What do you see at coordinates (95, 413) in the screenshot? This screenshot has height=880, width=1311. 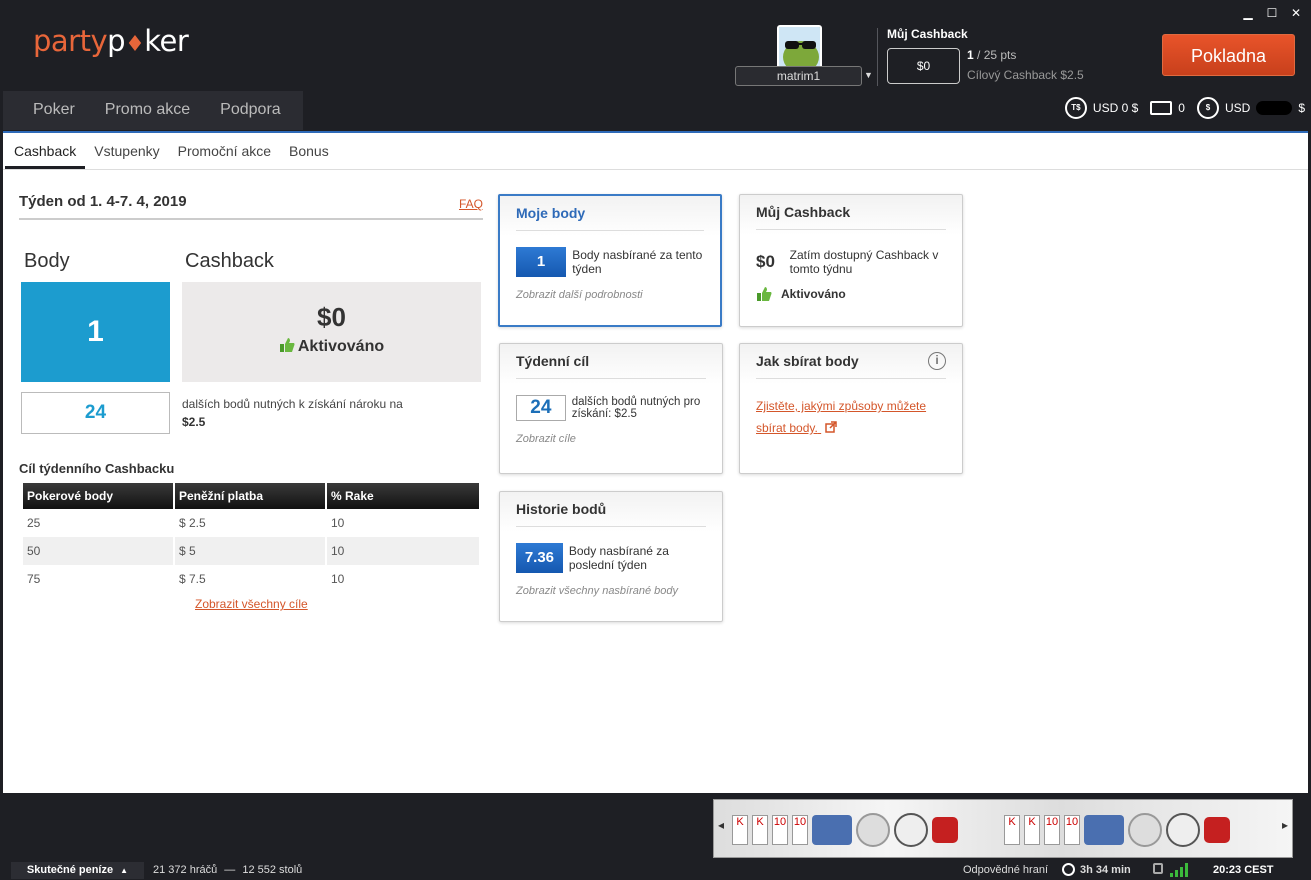 I see `points-needed: 24` at bounding box center [95, 413].